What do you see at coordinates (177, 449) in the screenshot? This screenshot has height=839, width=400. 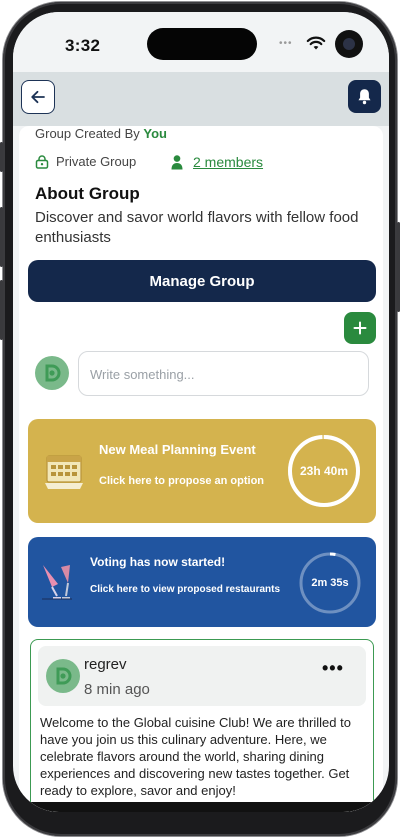 I see `event-card-title: New Meal Planning Event` at bounding box center [177, 449].